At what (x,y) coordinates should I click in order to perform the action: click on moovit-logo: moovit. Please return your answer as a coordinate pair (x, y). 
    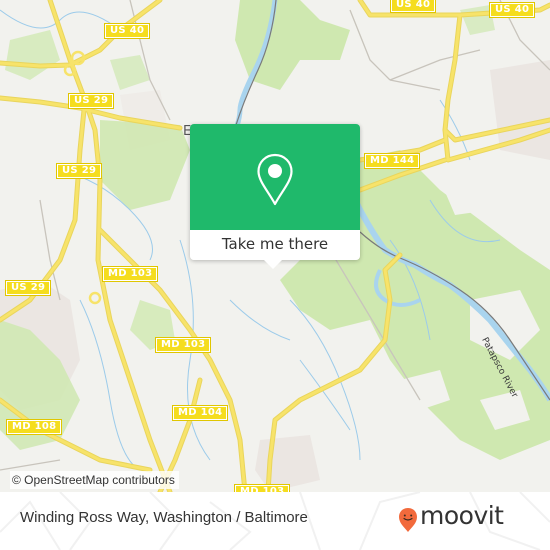
    Looking at the image, I should click on (468, 518).